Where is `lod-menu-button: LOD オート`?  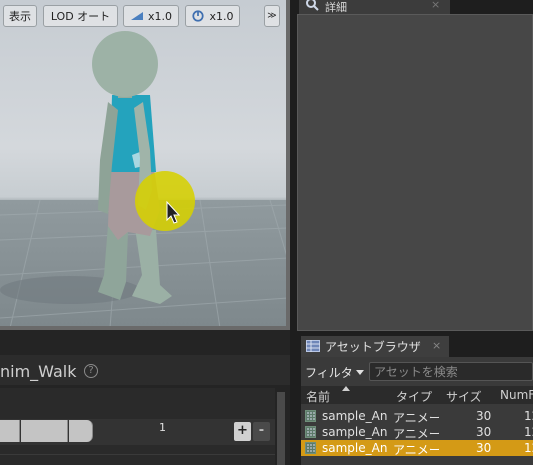
lod-menu-button: LOD オート is located at coordinates (80, 16).